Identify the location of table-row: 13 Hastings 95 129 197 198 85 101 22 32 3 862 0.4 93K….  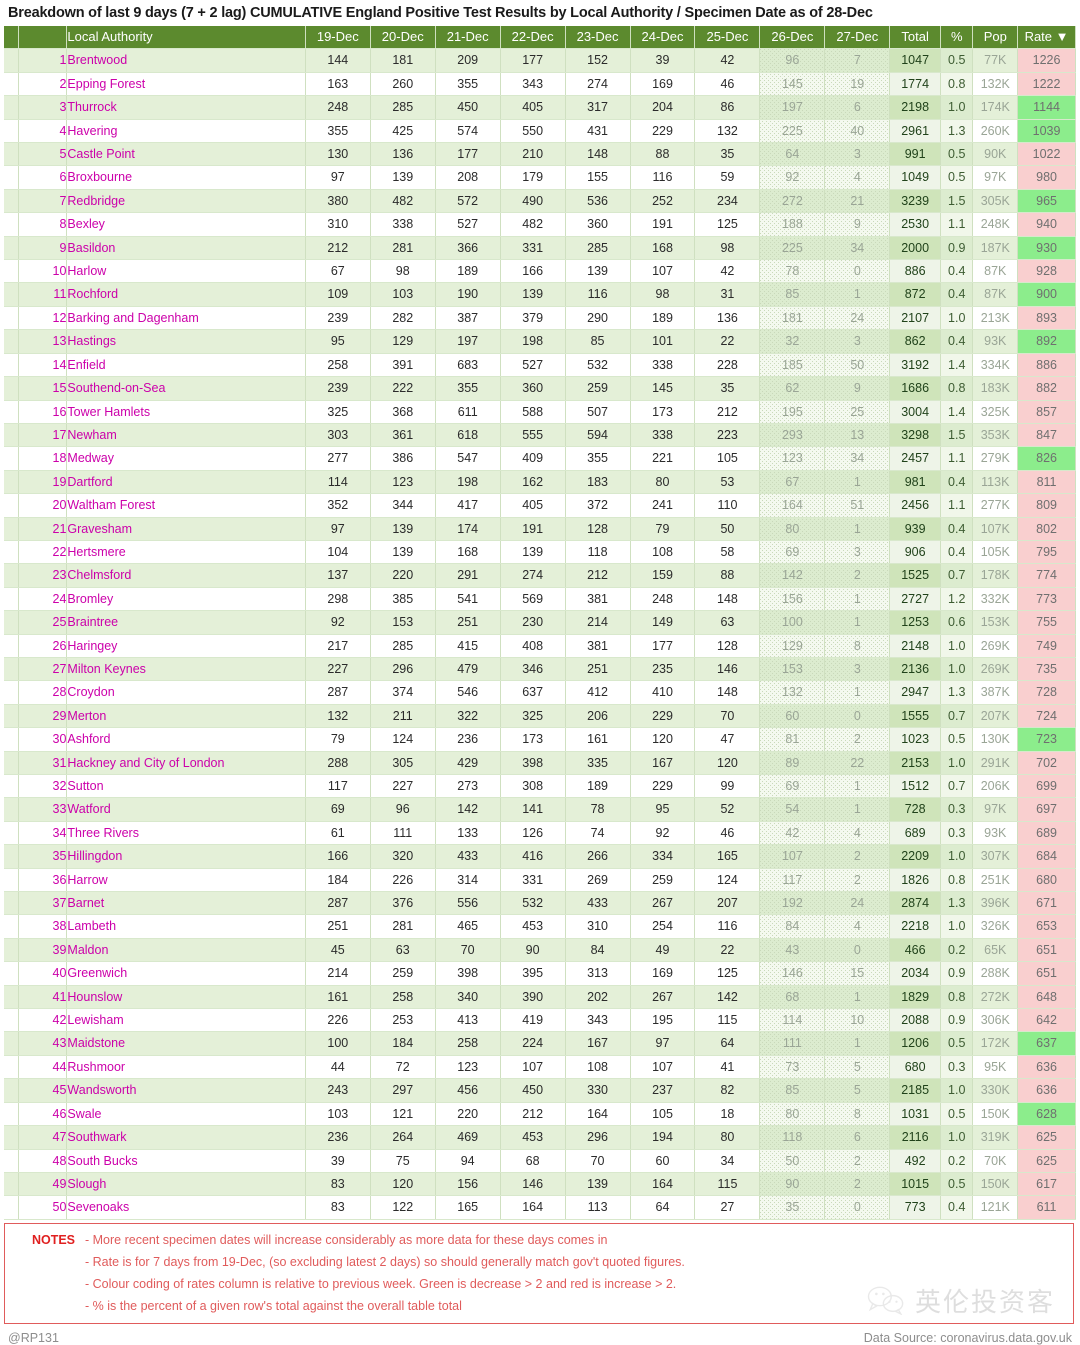
(540, 341).